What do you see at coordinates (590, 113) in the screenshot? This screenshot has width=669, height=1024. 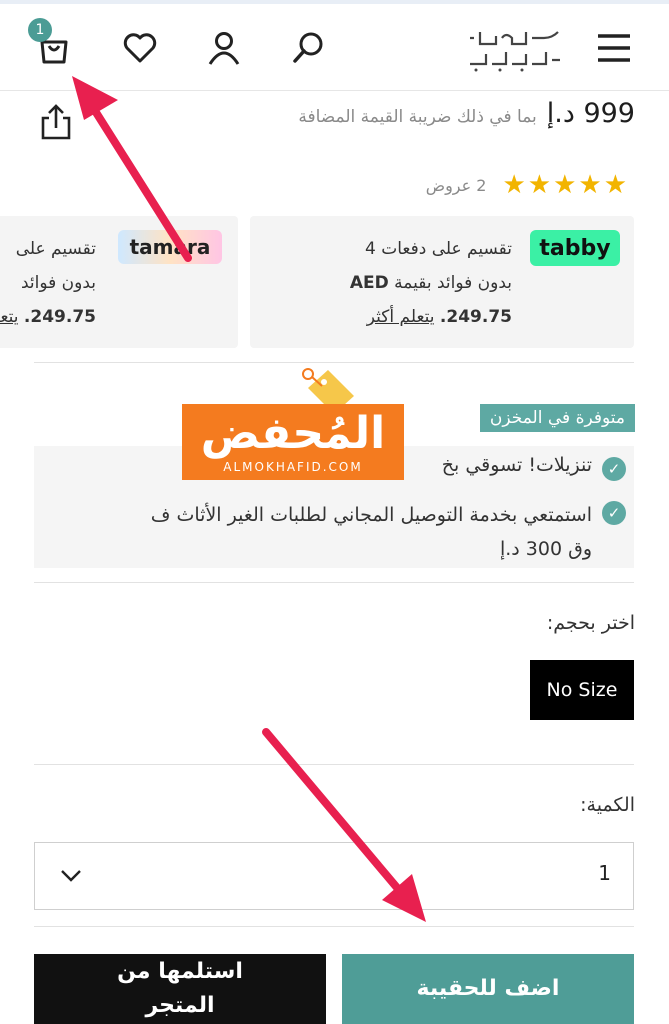 I see `product-price: 999 د.إ` at bounding box center [590, 113].